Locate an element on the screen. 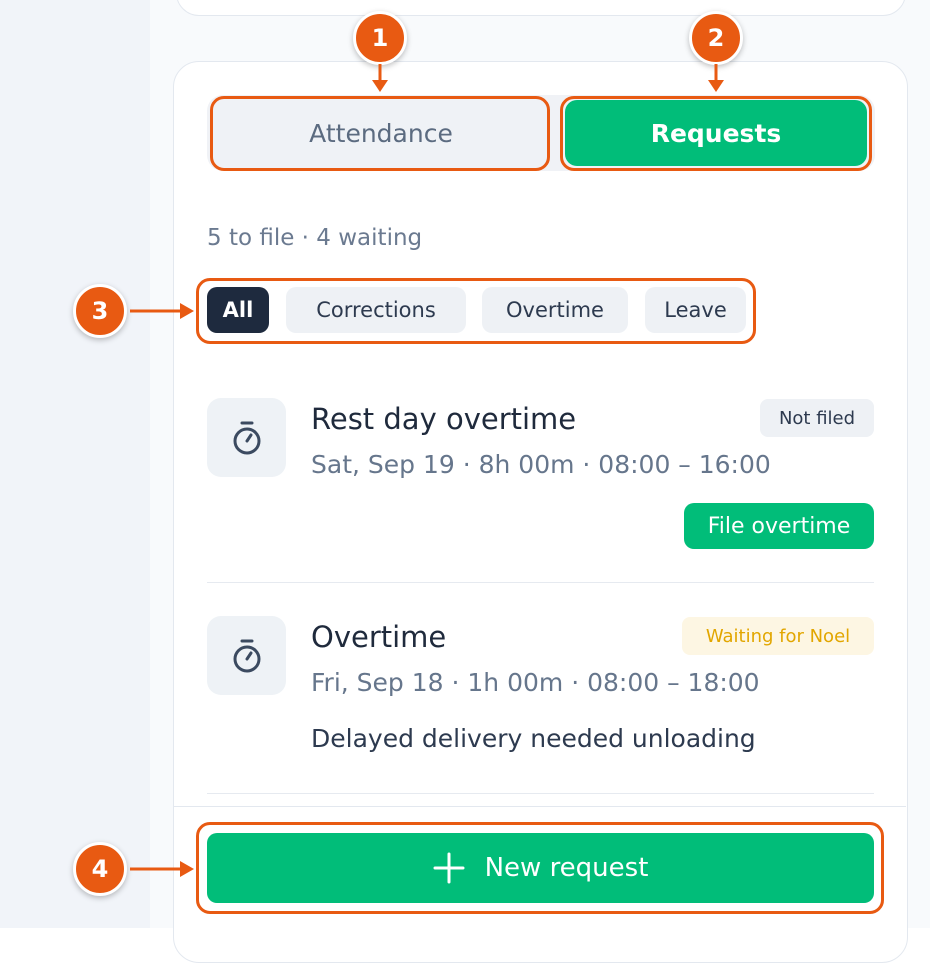 This screenshot has width=930, height=963. callout-arrow-2-head is located at coordinates (716, 86).